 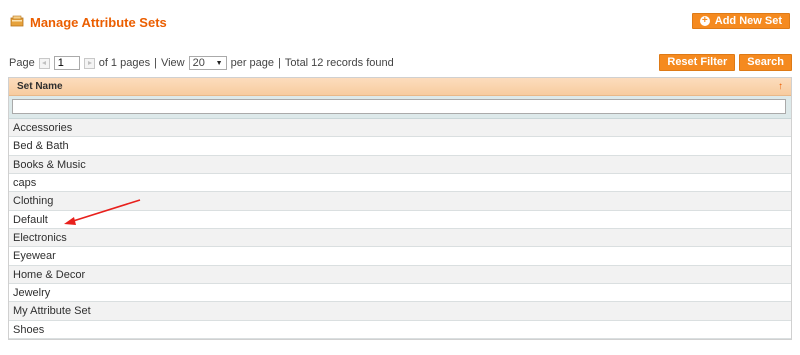 I want to click on per-page-value: 20, so click(x=198, y=63).